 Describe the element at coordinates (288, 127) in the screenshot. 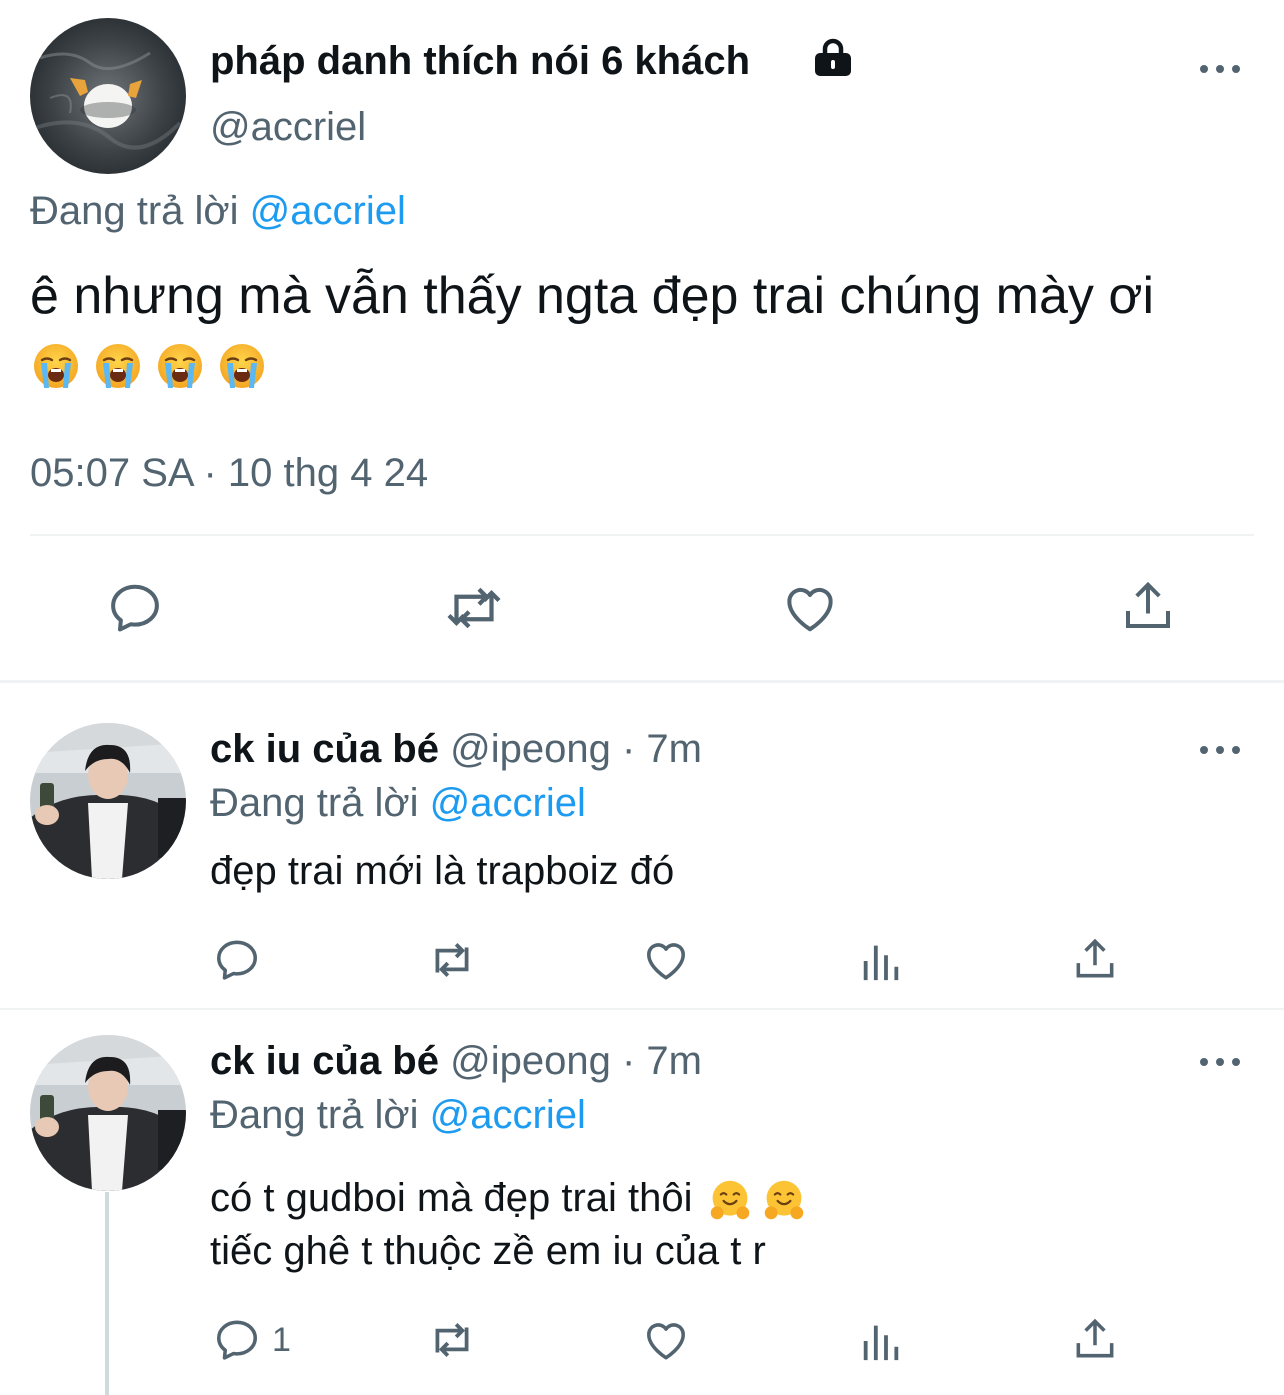

I see `handle: @accriel` at that location.